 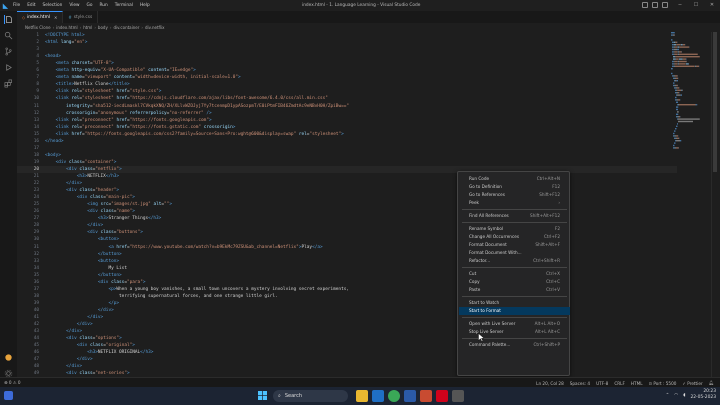 What do you see at coordinates (12, 382) in the screenshot?
I see `status-problems: ⊗ 0 ⚠ 0` at bounding box center [12, 382].